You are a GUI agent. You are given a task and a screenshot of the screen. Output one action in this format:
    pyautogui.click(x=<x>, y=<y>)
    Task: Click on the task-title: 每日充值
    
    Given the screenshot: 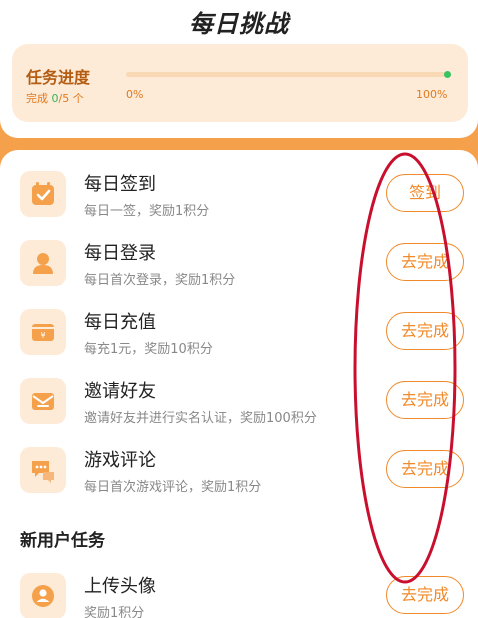 What is the action you would take?
    pyautogui.click(x=120, y=322)
    